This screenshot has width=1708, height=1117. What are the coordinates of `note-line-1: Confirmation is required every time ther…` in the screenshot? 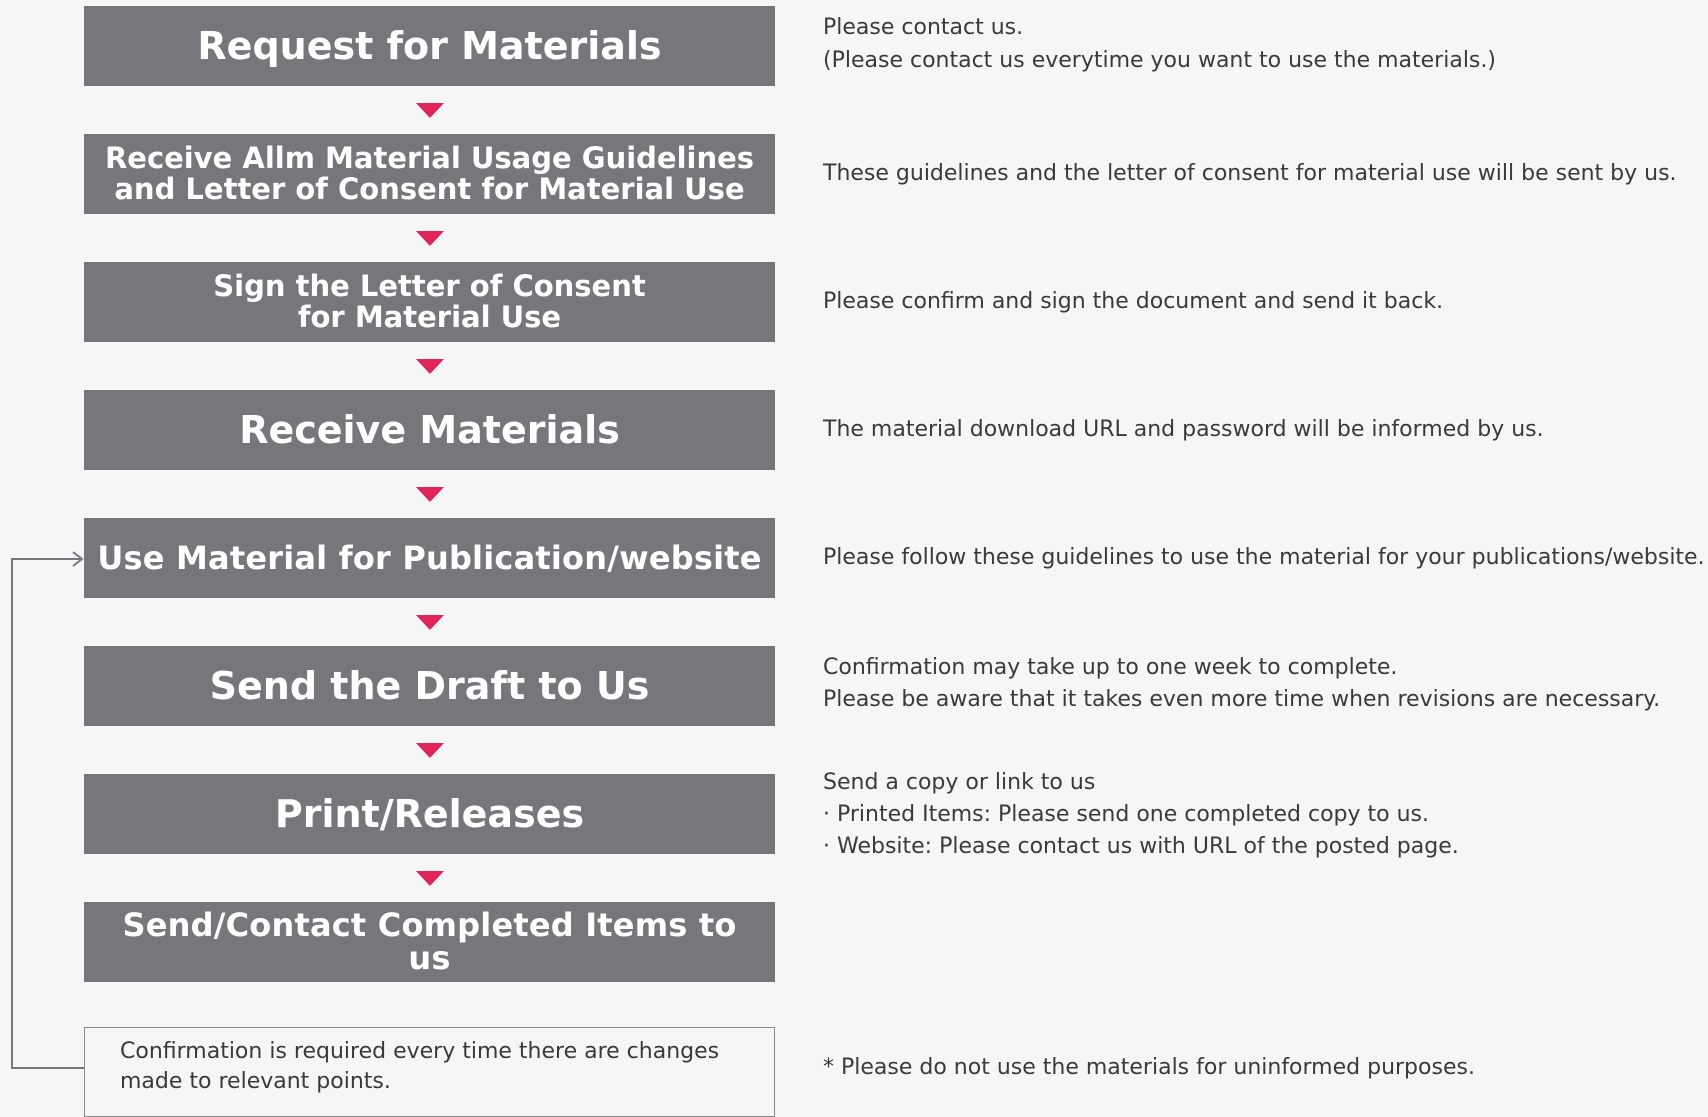 It's located at (420, 1051).